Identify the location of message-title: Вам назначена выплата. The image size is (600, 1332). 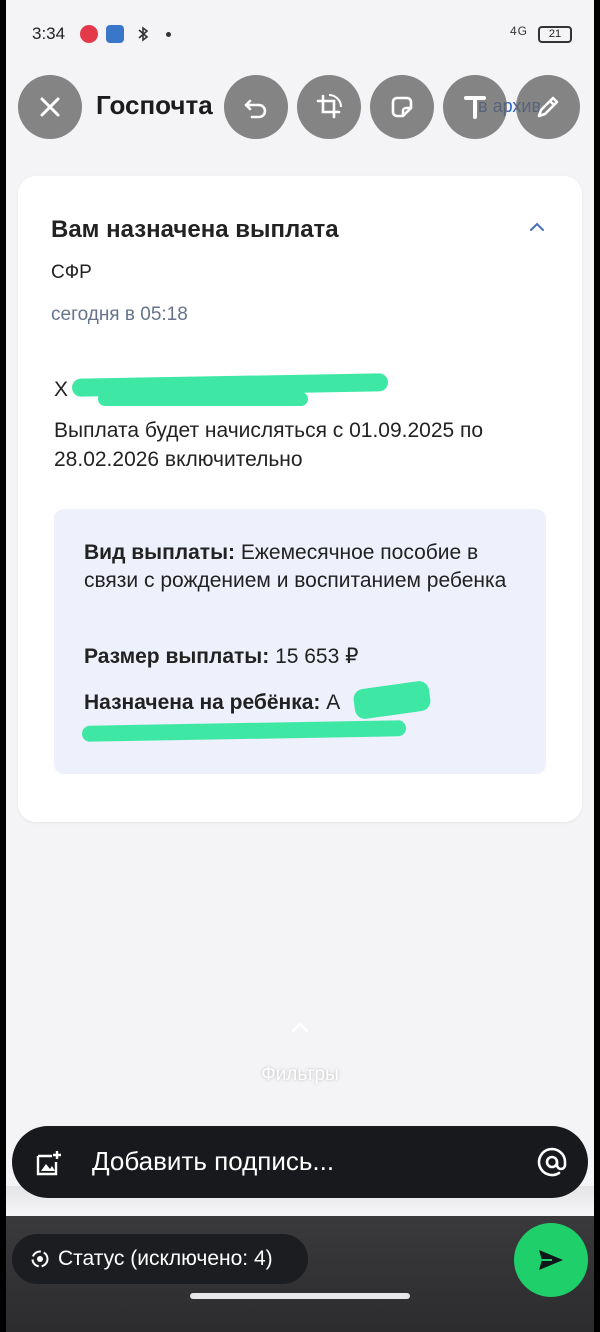
(195, 229).